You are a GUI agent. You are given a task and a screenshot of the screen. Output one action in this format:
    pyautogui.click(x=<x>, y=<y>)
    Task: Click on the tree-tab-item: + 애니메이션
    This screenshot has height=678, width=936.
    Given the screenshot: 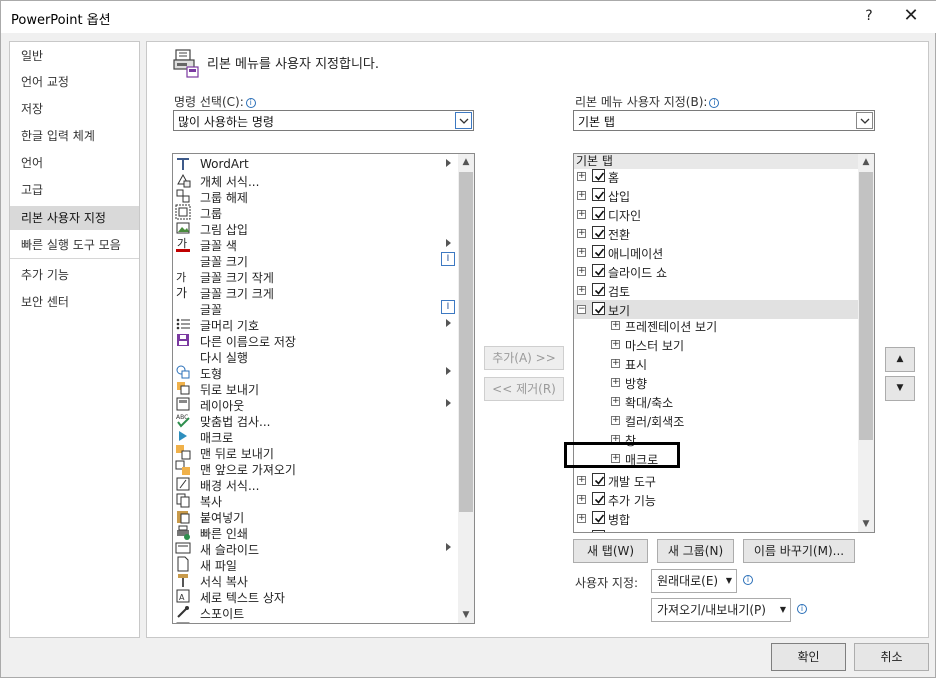 What is the action you would take?
    pyautogui.click(x=716, y=252)
    